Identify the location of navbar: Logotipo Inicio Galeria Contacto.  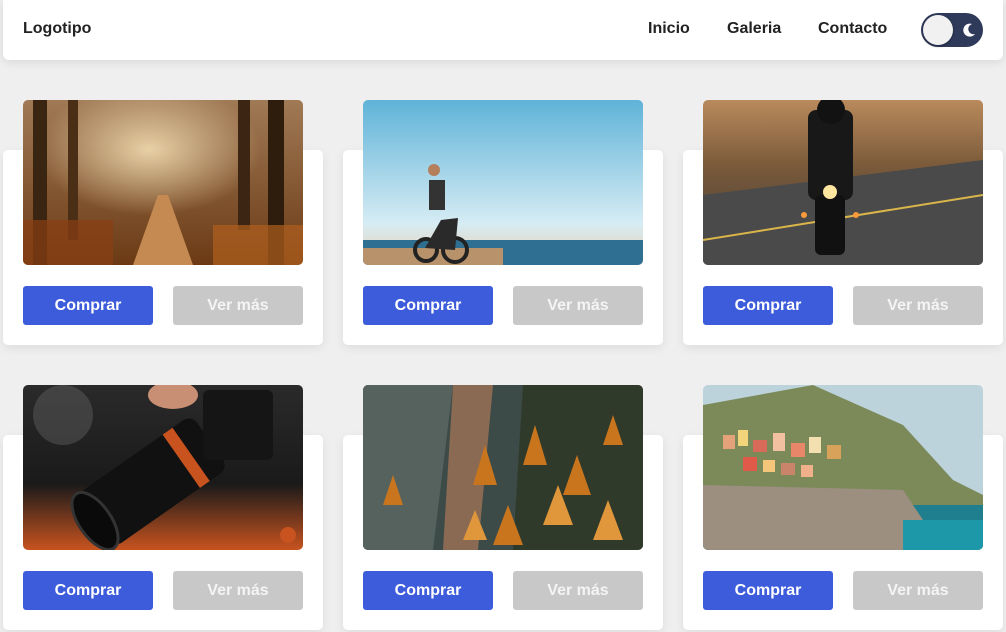
(503, 30).